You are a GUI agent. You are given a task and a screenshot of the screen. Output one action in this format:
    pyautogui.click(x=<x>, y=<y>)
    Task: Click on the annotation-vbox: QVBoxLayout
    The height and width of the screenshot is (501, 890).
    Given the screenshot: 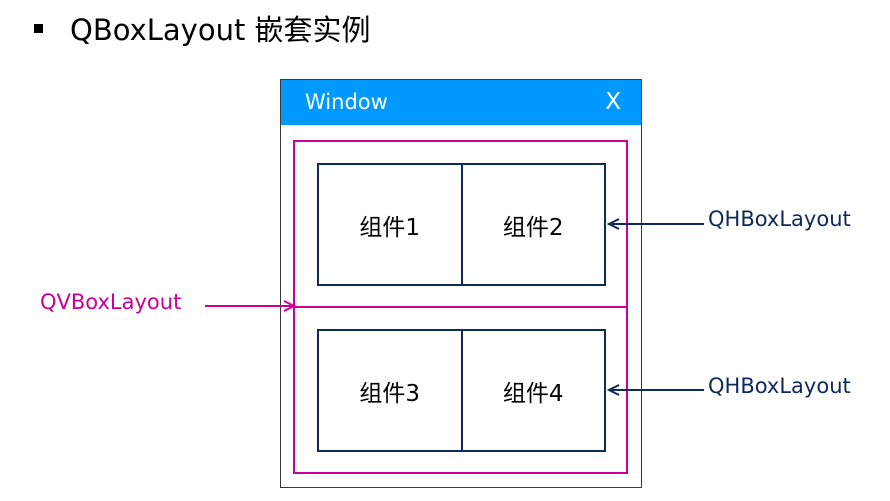 What is the action you would take?
    pyautogui.click(x=111, y=302)
    